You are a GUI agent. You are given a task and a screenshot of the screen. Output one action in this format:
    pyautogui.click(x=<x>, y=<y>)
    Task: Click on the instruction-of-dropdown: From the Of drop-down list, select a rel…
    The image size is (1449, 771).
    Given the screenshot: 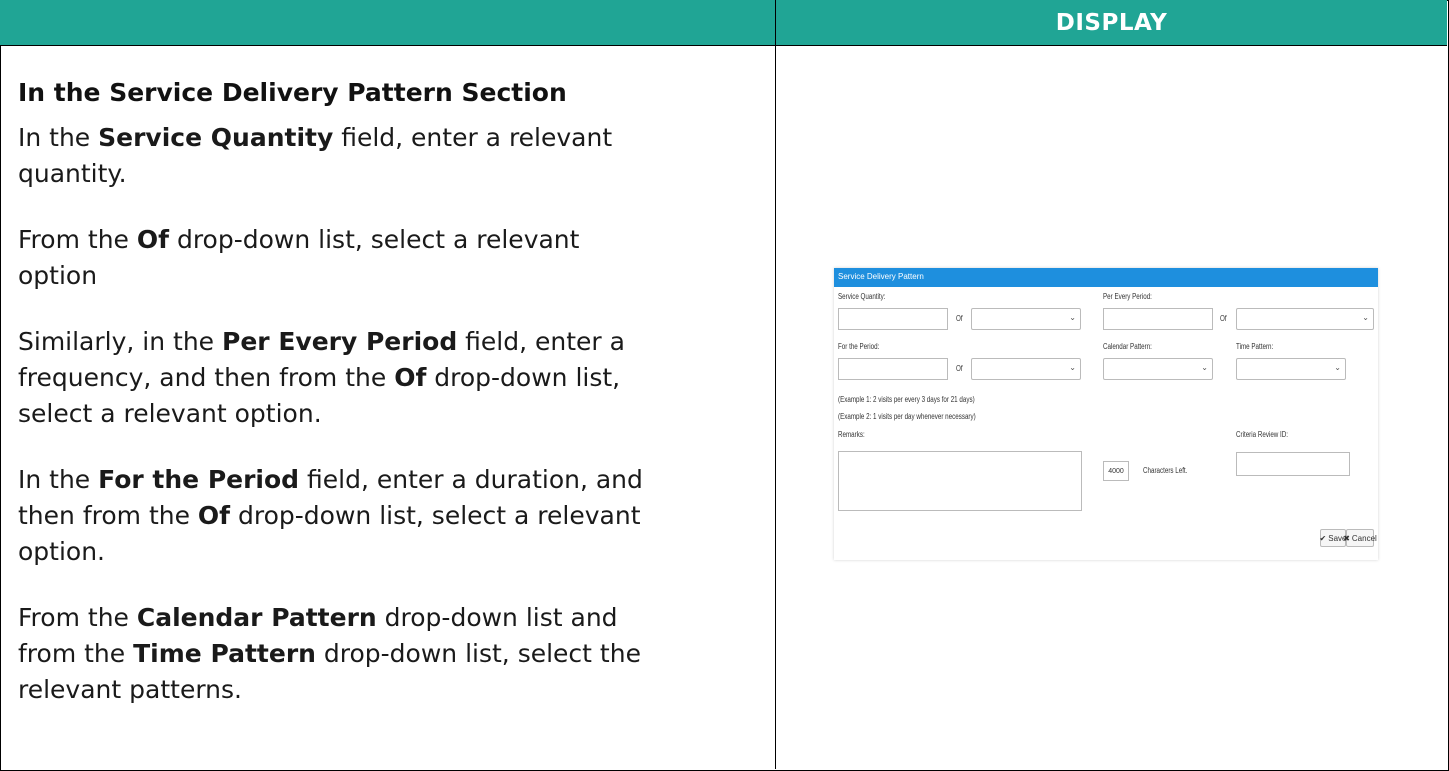 What is the action you would take?
    pyautogui.click(x=299, y=257)
    